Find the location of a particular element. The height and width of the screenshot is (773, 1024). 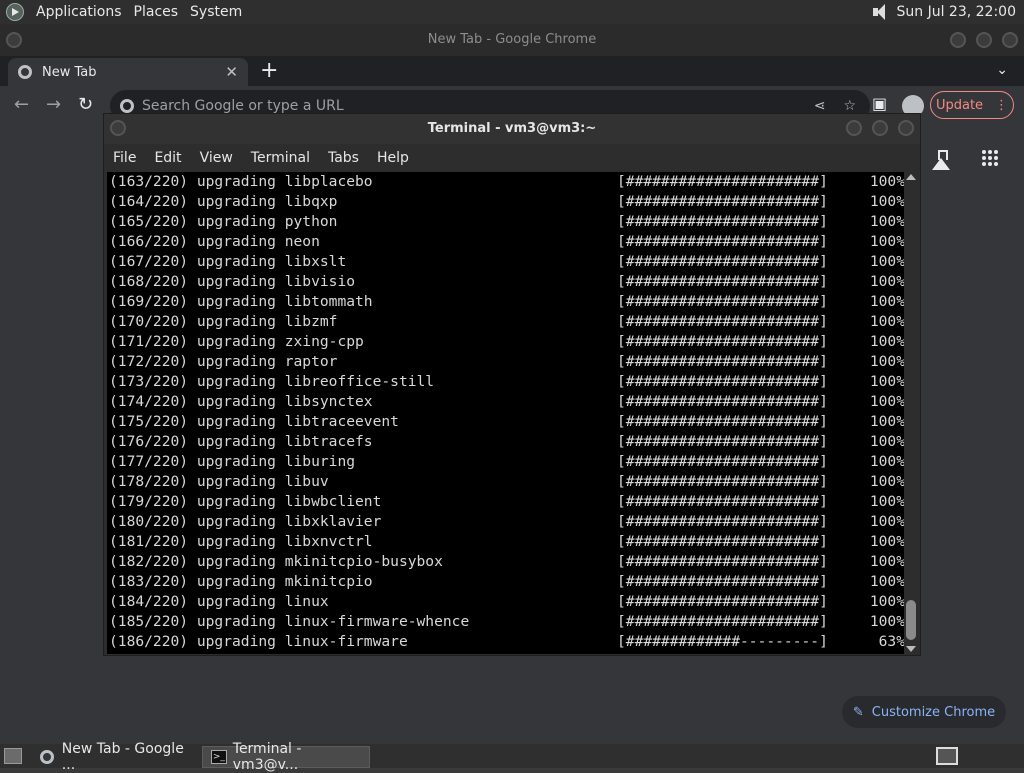

terminal-line-text: (180/220) upgrading libxklavier is located at coordinates (245, 522).